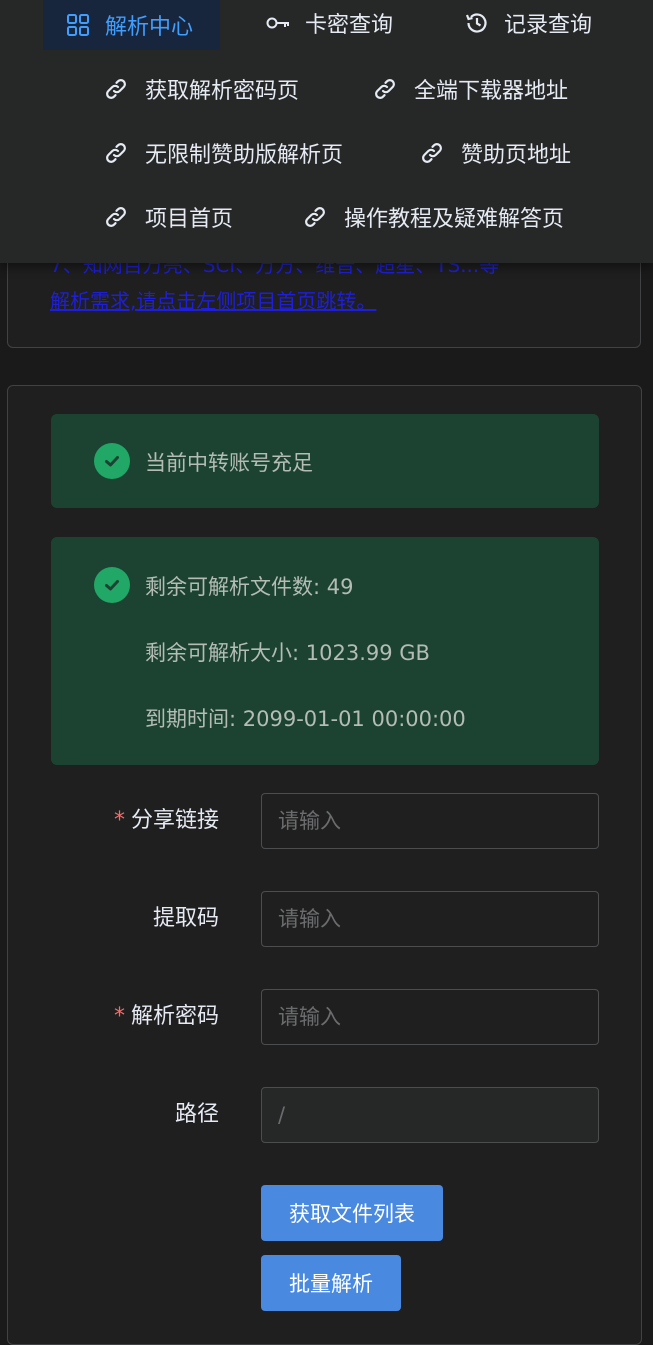  Describe the element at coordinates (430, 821) in the screenshot. I see `share-link-input` at that location.